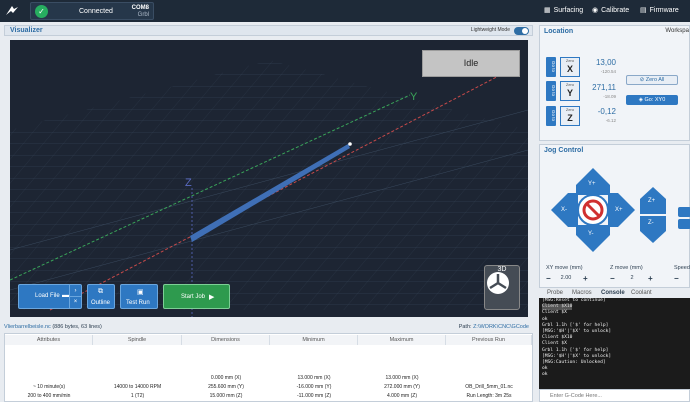 Image resolution: width=690 pixels, height=402 pixels. Describe the element at coordinates (75, 302) in the screenshot. I see `close-icon: ×` at that location.